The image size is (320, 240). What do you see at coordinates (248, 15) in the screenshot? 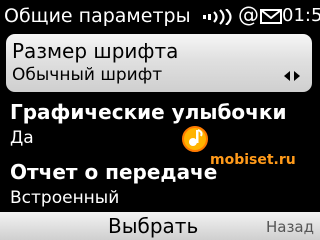
I see `at-icon: @` at bounding box center [248, 15].